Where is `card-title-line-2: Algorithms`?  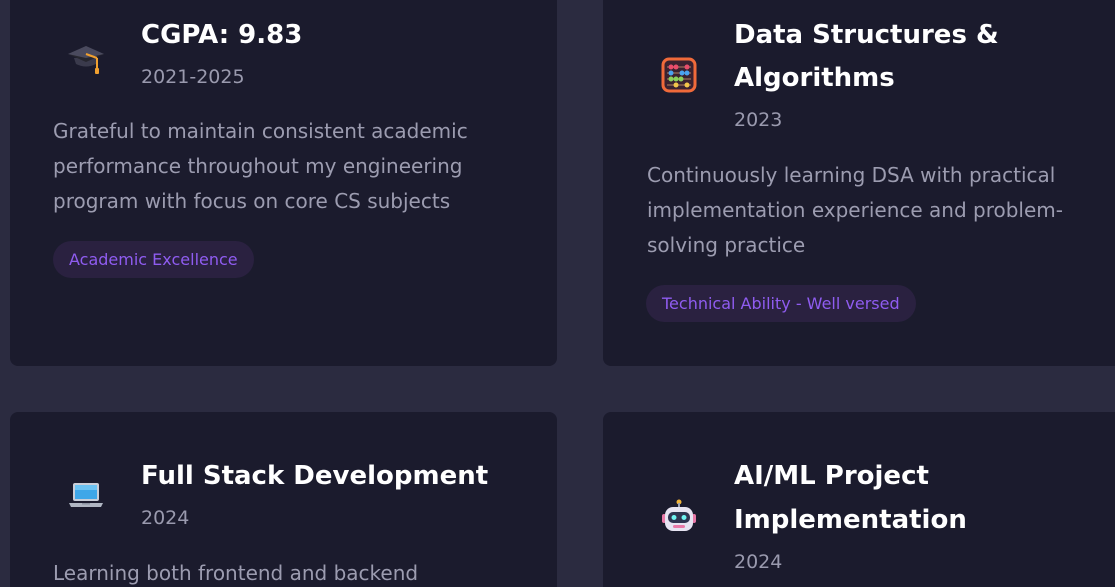
card-title-line-2: Algorithms is located at coordinates (814, 78).